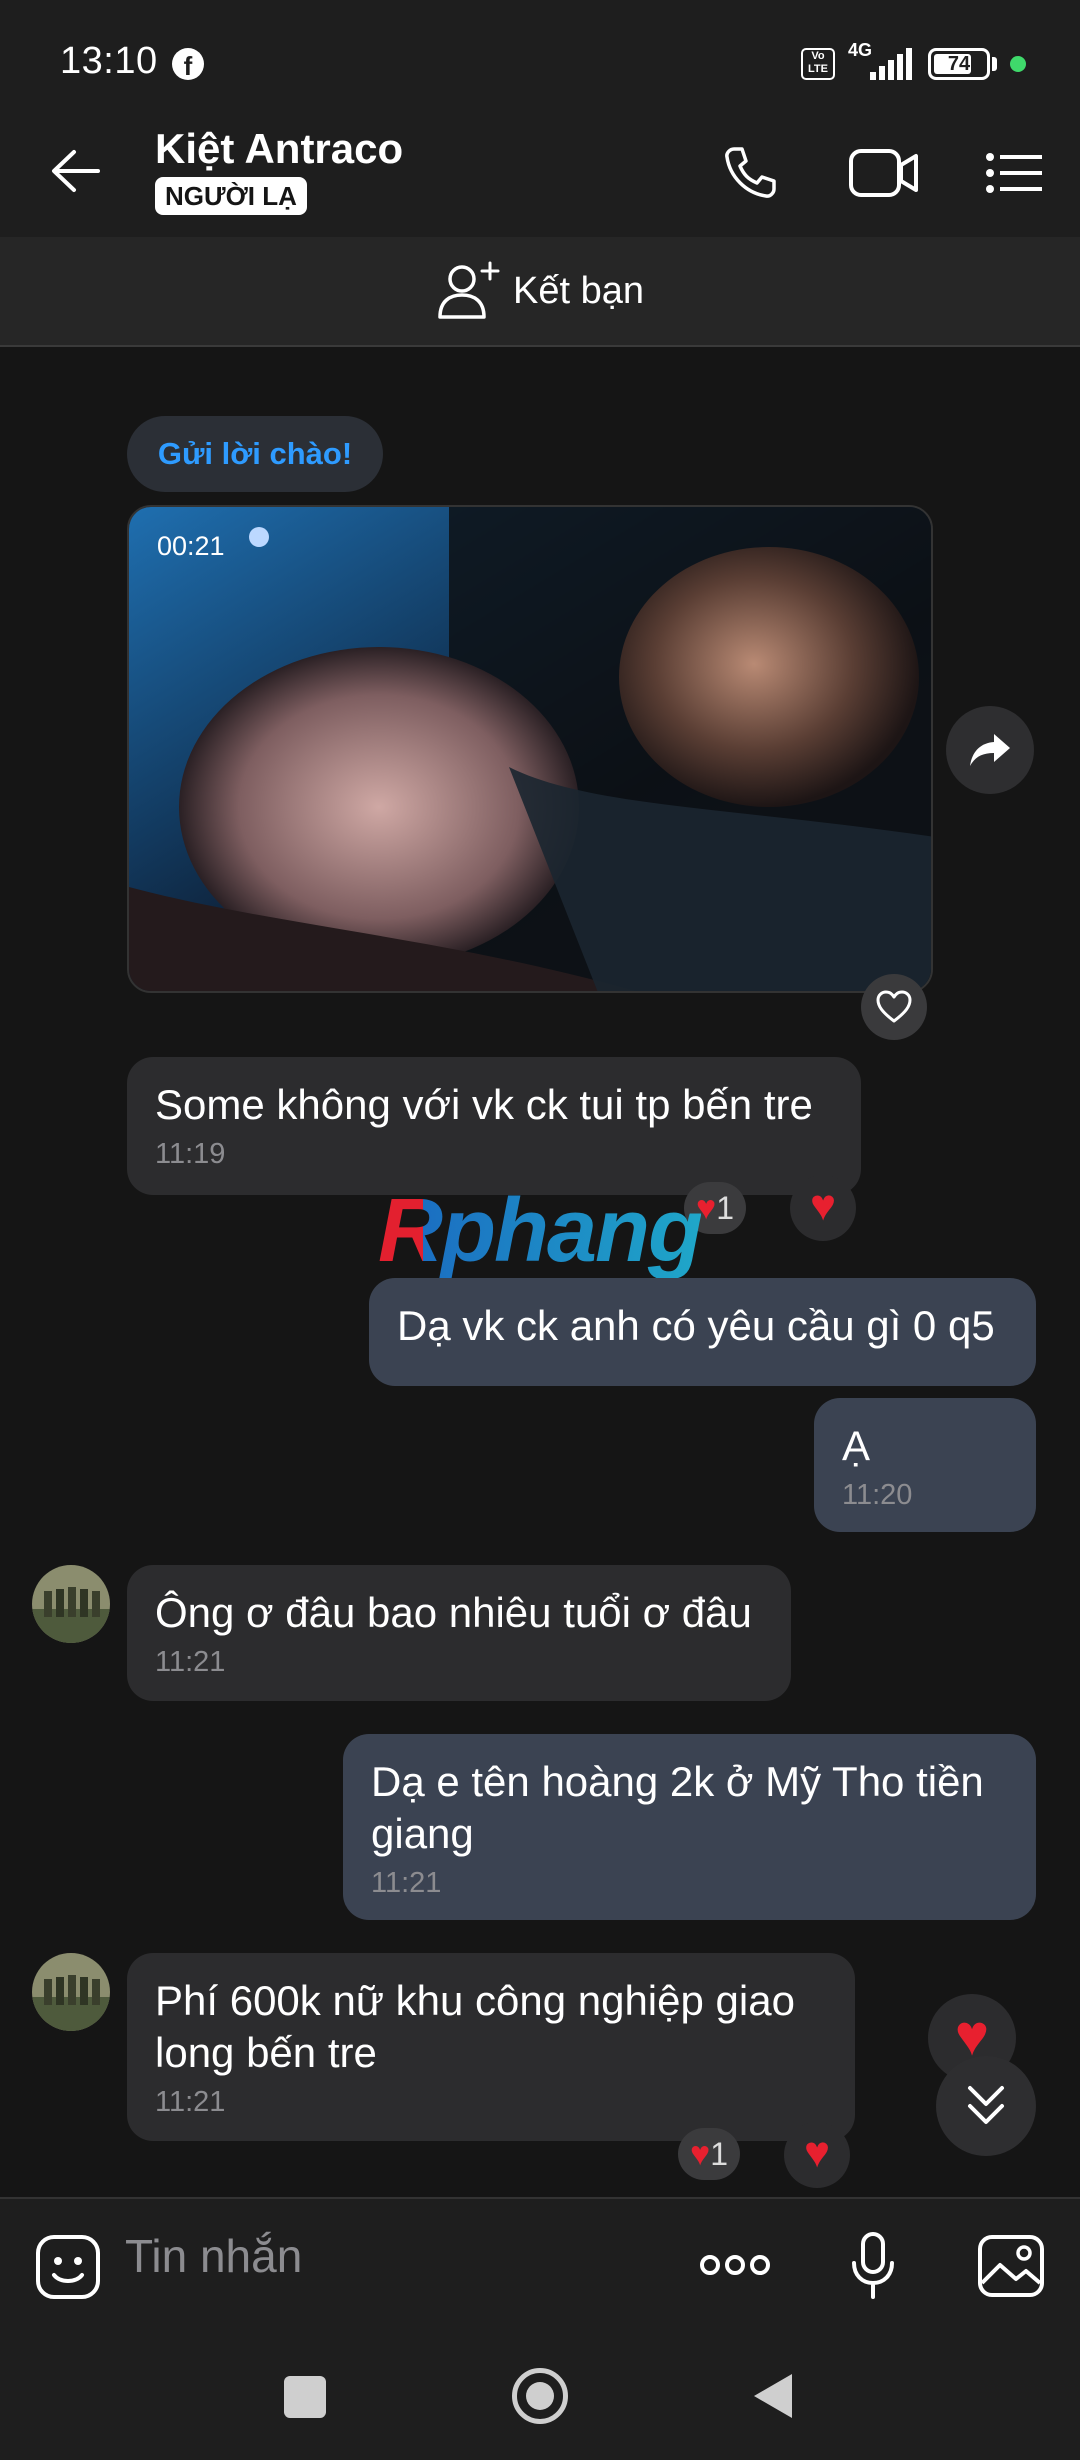 The image size is (1080, 2460). I want to click on message-text: Dạ e tên hoàng 2k ở Mỹ Tho tiền giang, so click(677, 1807).